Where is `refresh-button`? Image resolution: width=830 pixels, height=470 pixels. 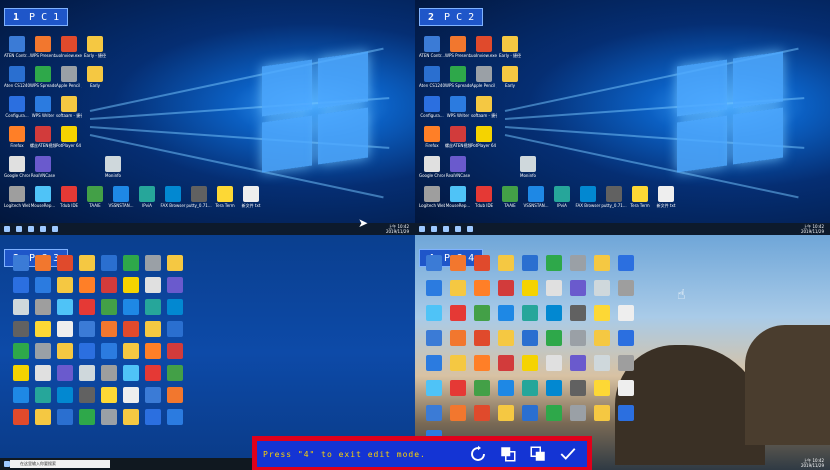
refresh-button is located at coordinates (478, 454).